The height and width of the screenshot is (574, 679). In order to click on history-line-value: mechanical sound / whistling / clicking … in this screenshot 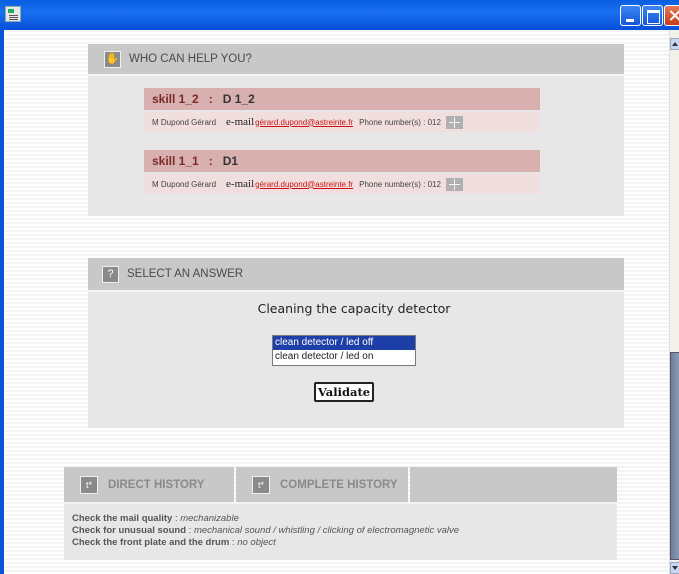, I will do `click(326, 530)`.